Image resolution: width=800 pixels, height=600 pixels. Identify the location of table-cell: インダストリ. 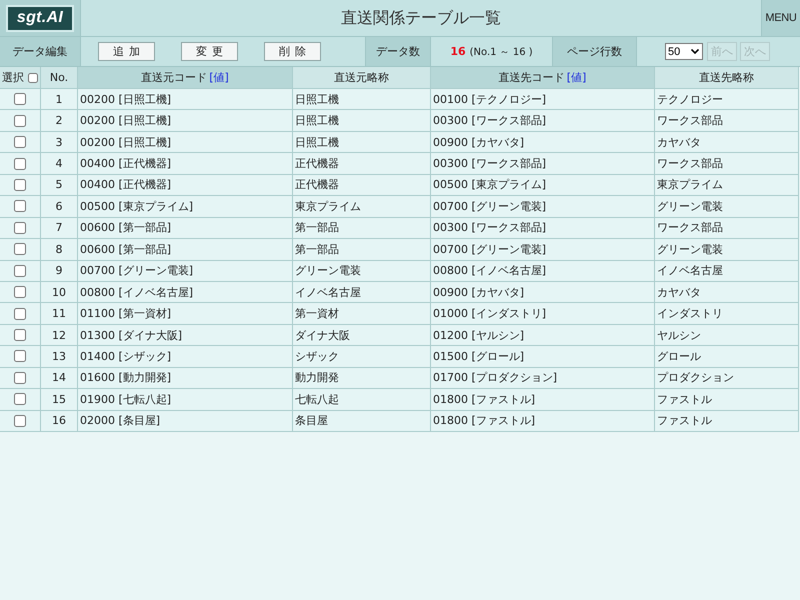
(726, 313).